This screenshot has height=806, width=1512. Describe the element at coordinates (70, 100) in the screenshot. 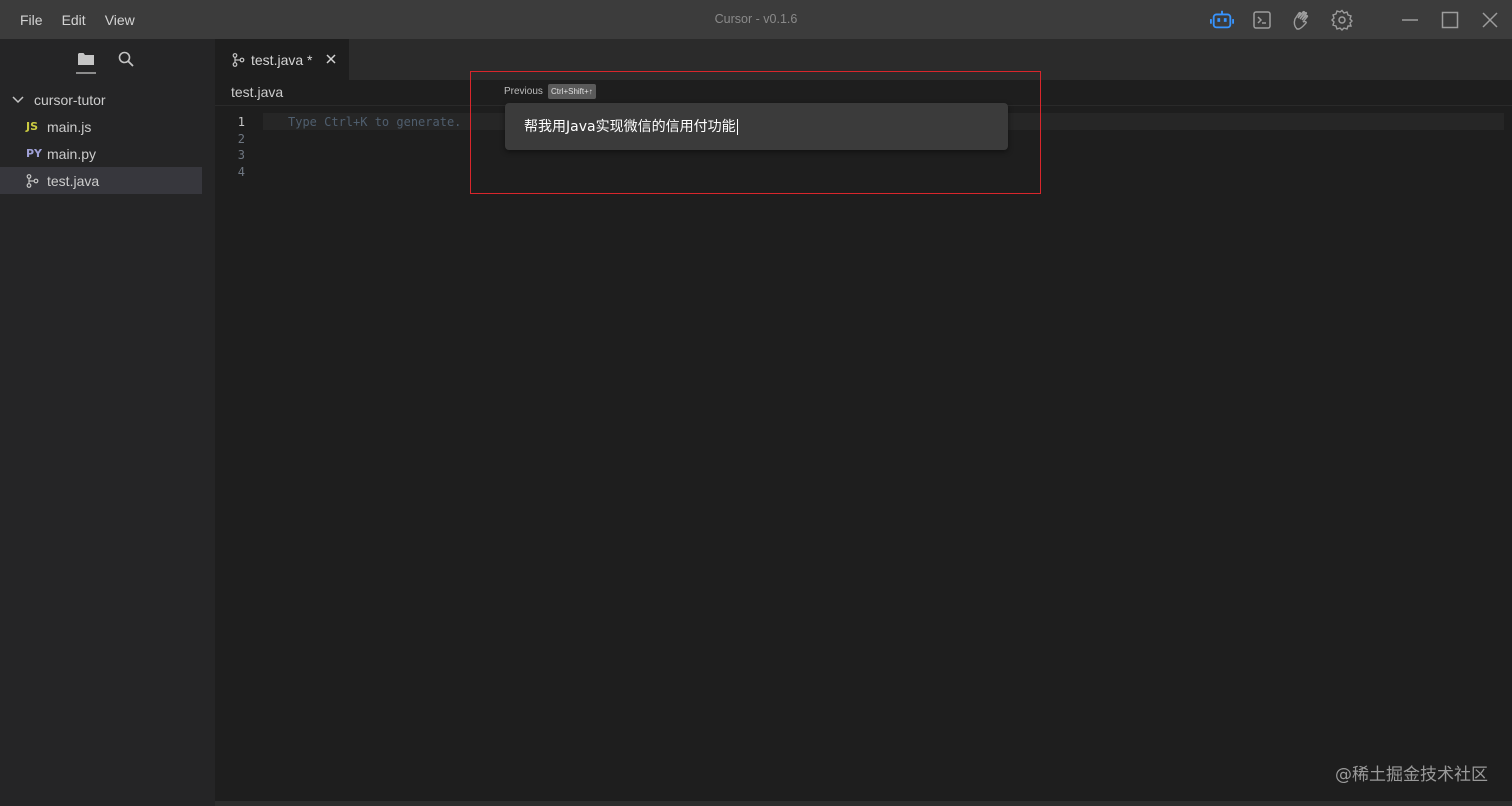

I see `folder-label: cursor-tutor` at that location.